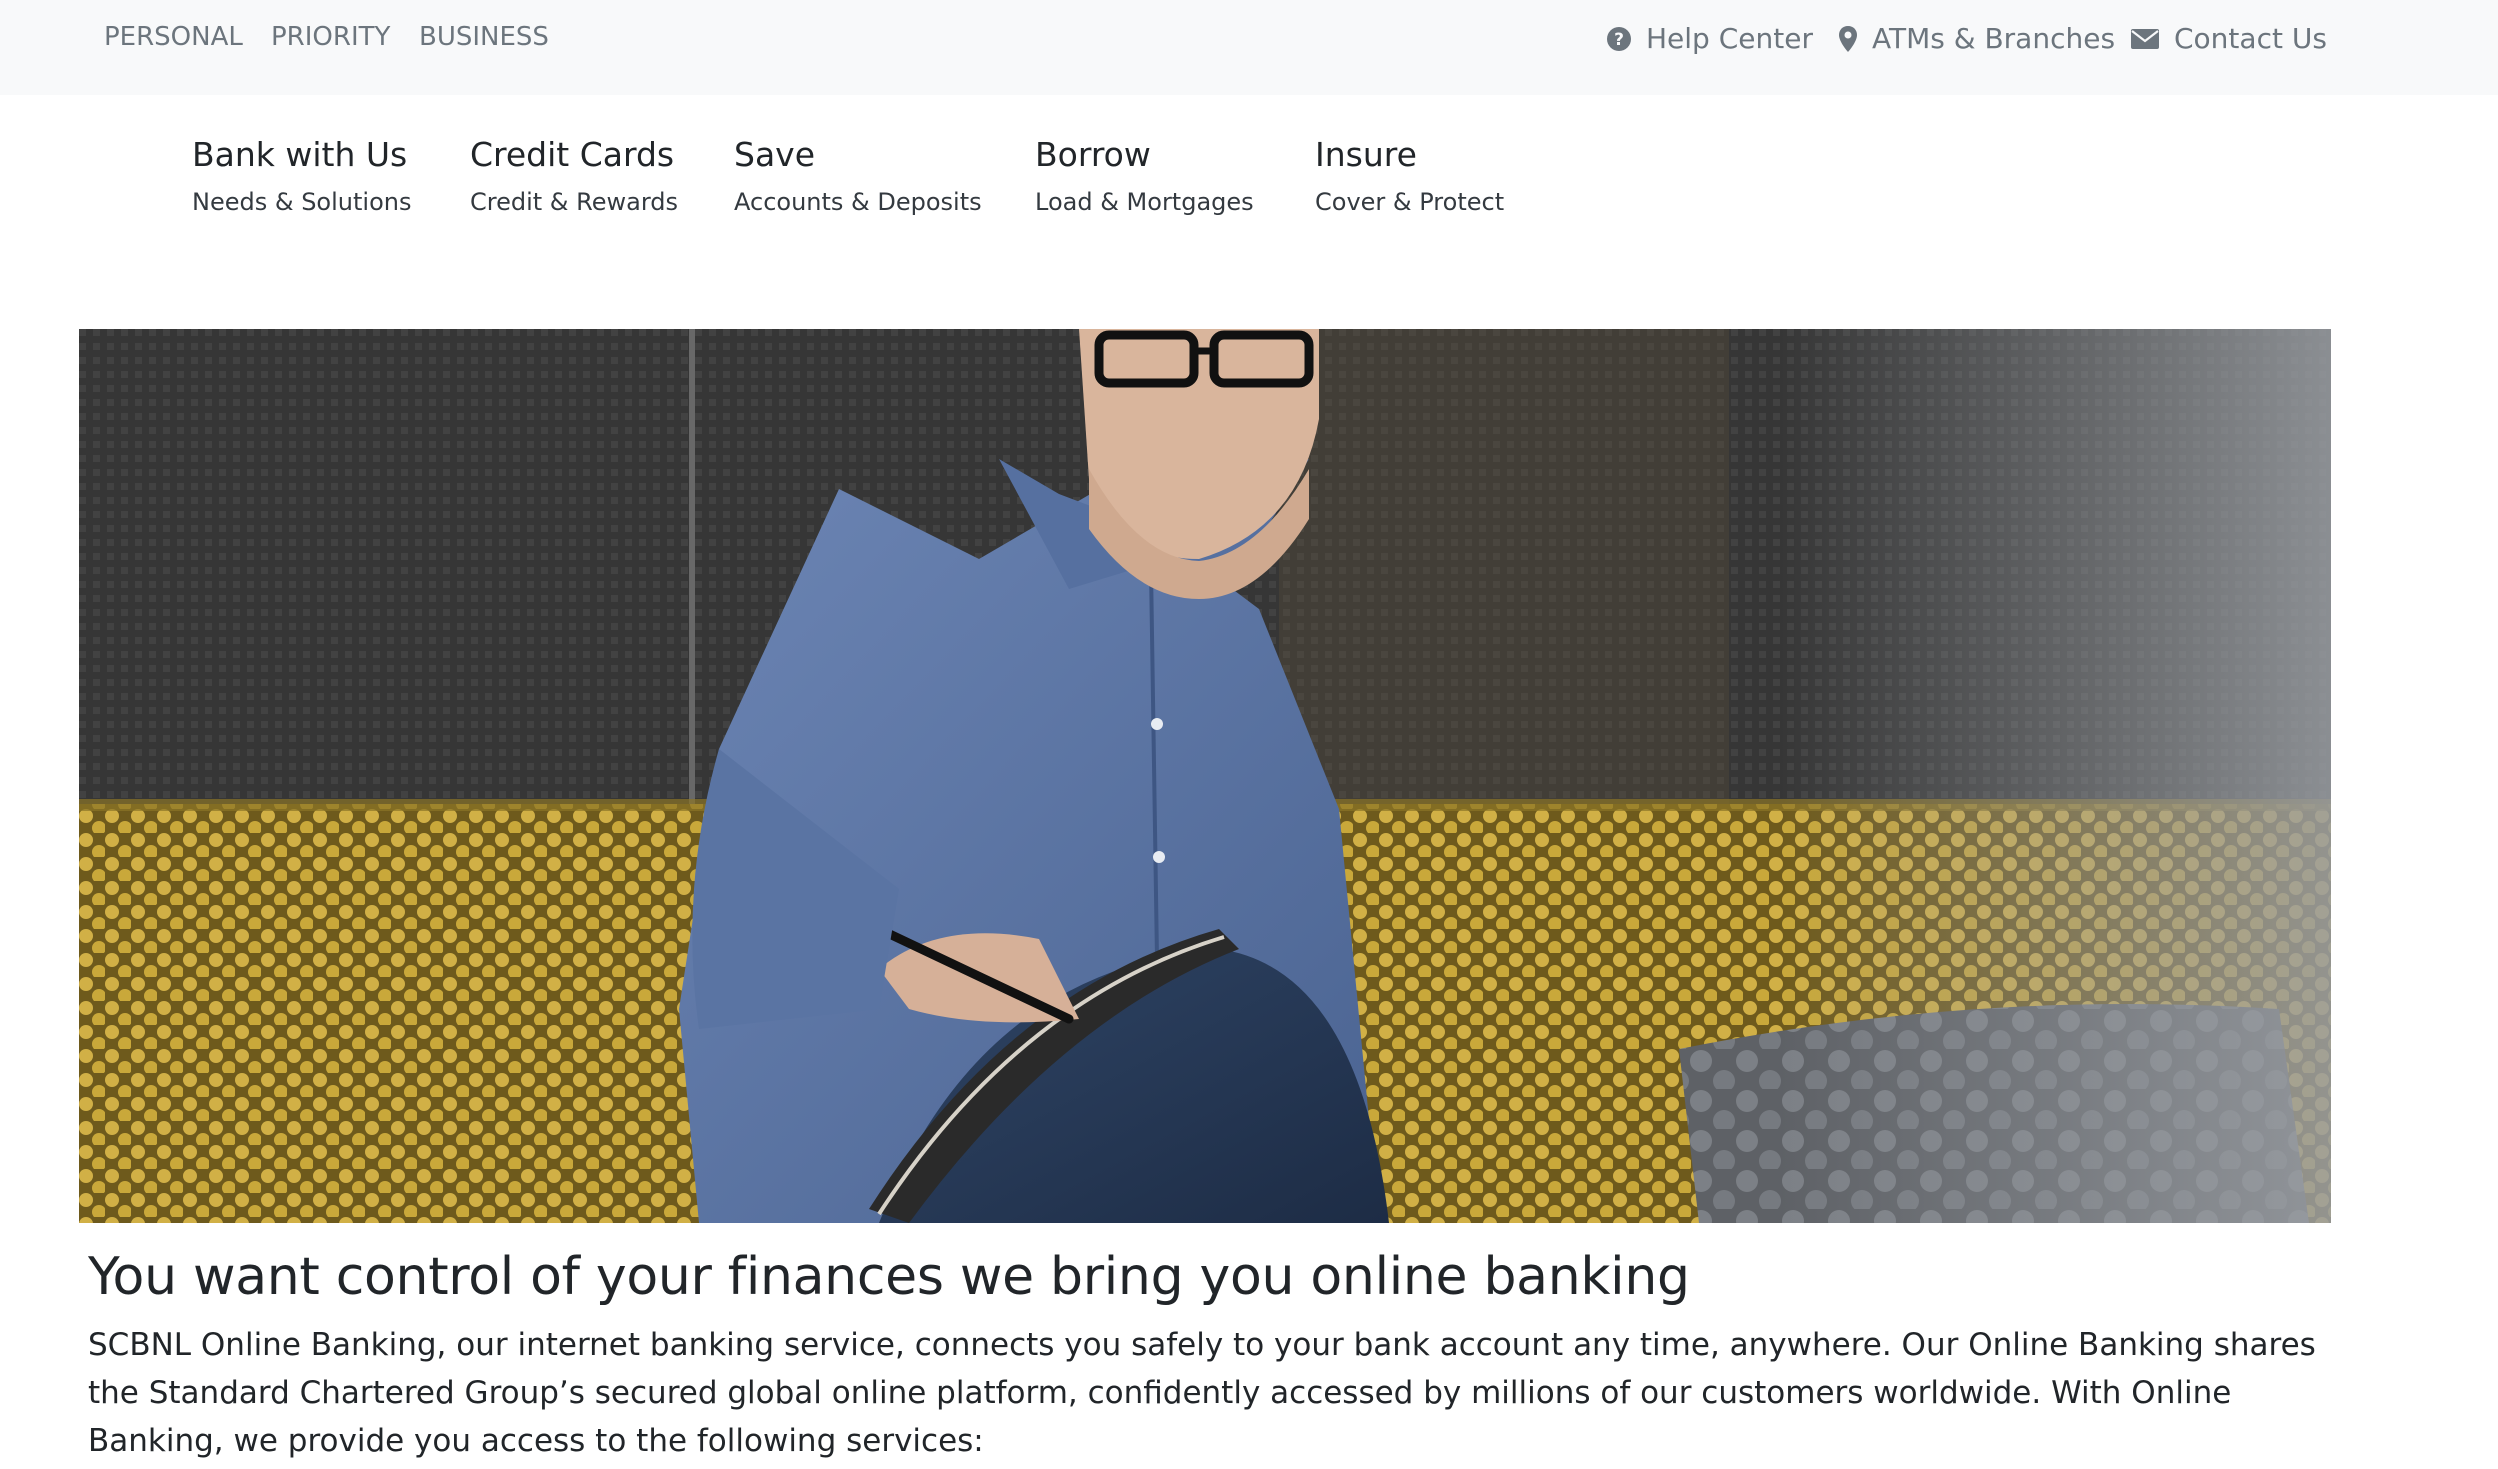  I want to click on segment-business-link: BUSINESS, so click(484, 37).